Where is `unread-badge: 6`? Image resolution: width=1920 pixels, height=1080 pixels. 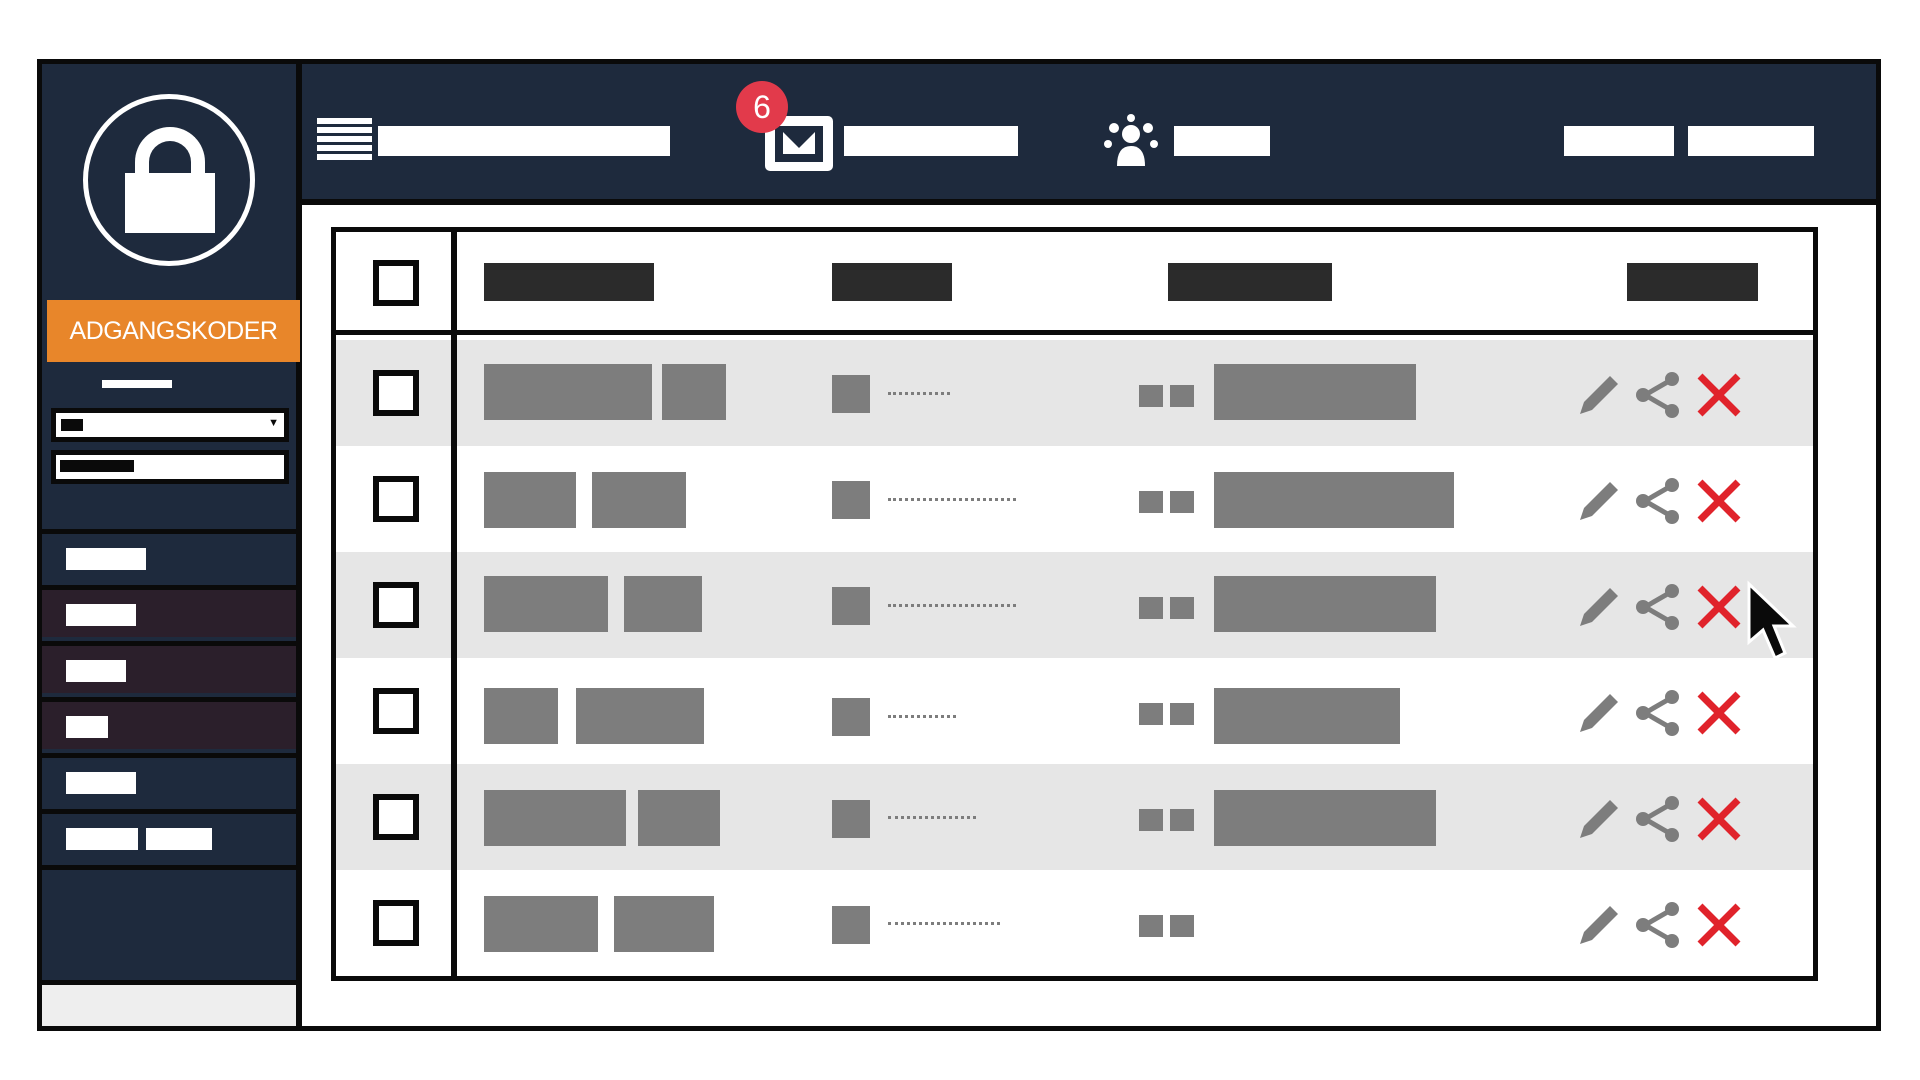 unread-badge: 6 is located at coordinates (762, 107).